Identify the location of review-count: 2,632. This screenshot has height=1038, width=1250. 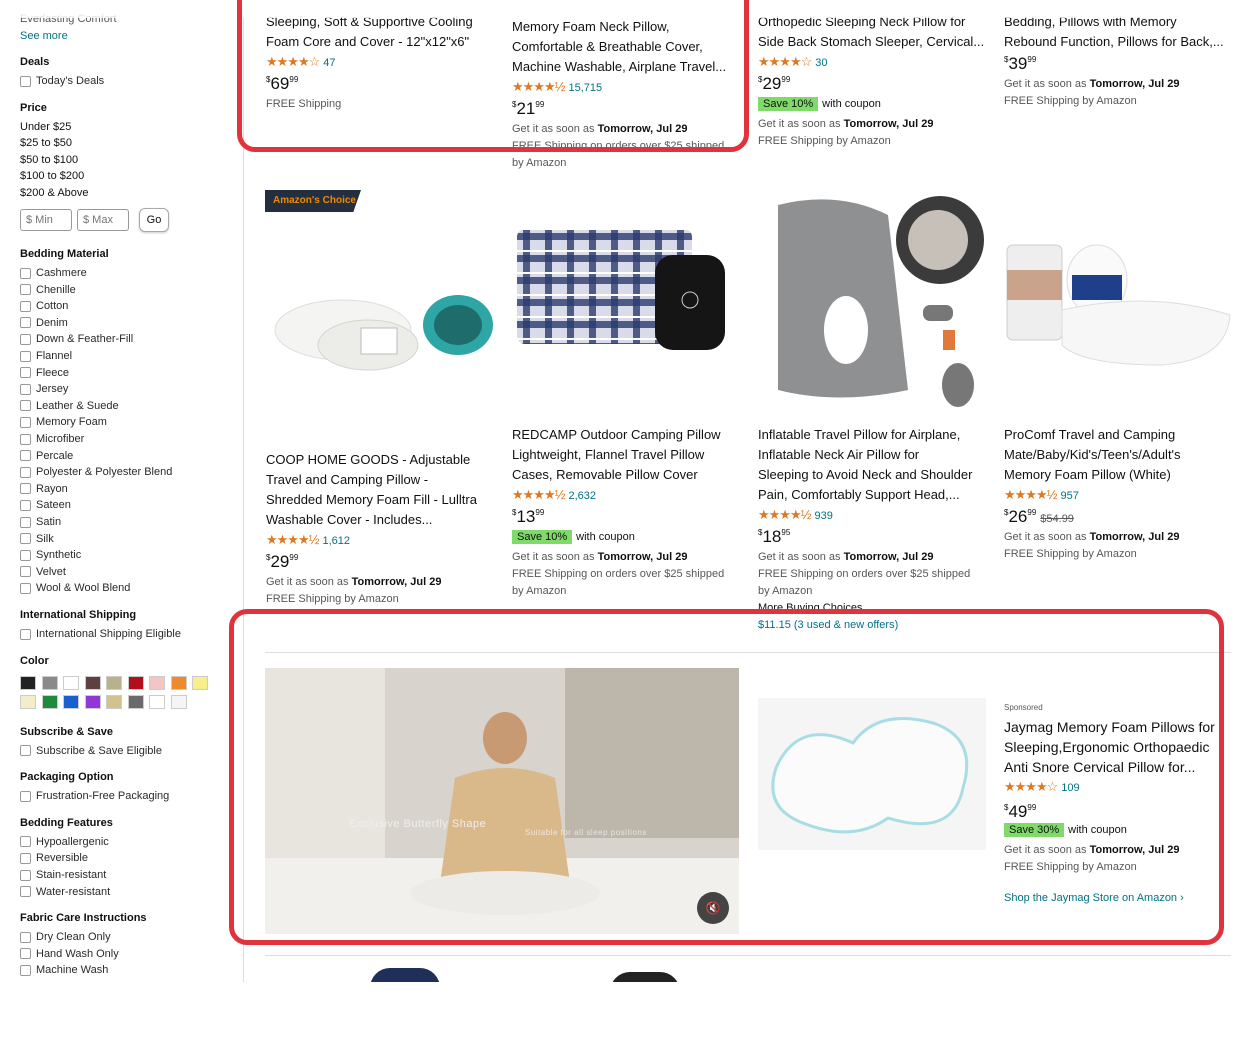
(582, 496).